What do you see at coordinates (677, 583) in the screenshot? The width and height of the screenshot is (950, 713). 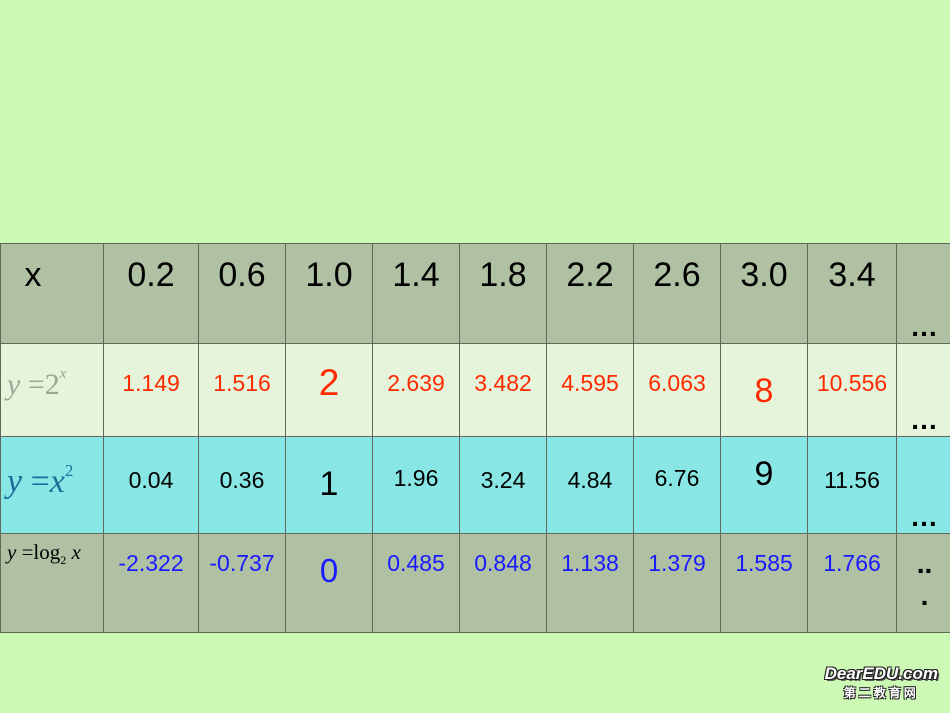 I see `value-cell: 1.379` at bounding box center [677, 583].